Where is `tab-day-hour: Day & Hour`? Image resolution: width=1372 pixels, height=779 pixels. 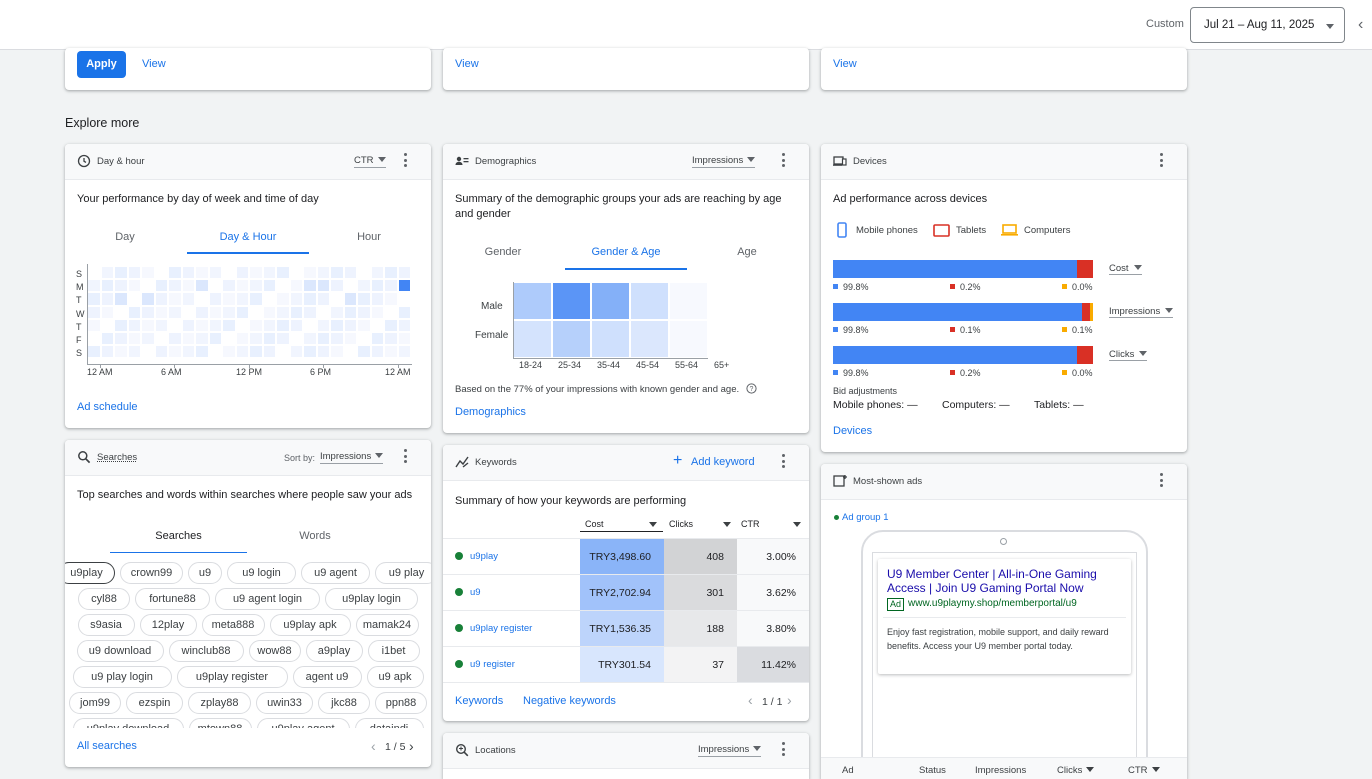 tab-day-hour: Day & Hour is located at coordinates (248, 237).